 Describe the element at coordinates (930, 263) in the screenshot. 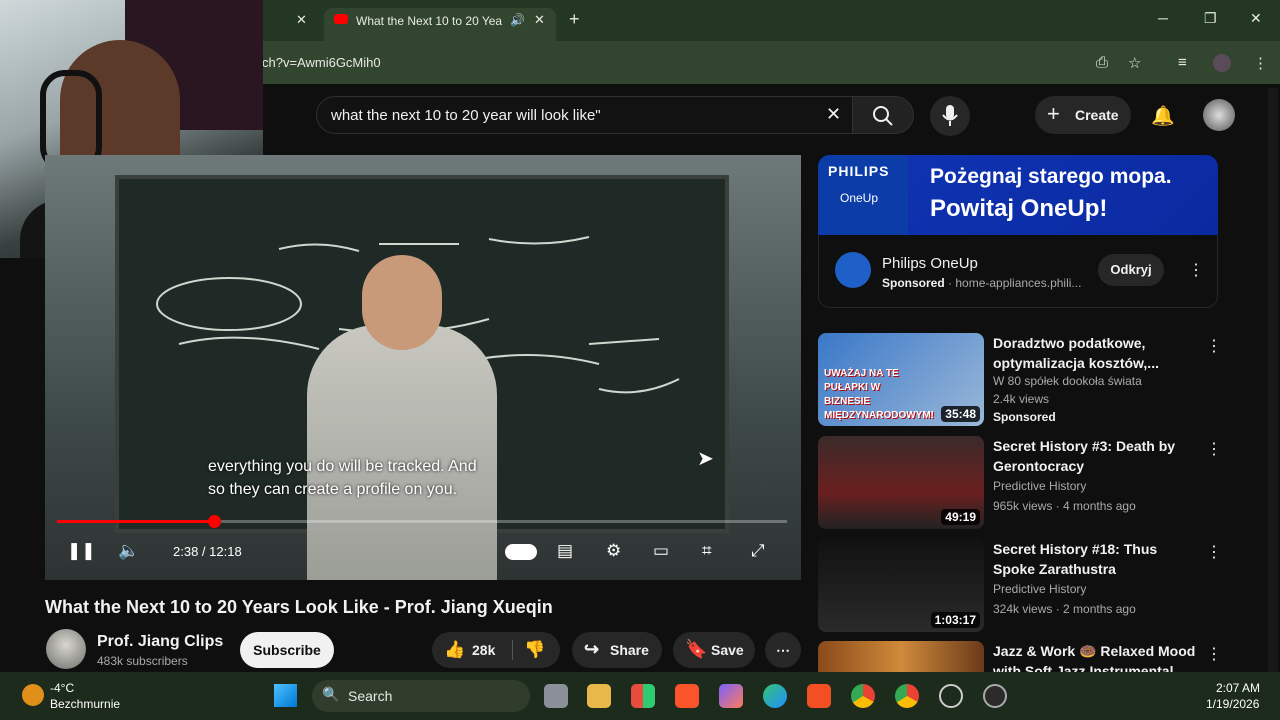

I see `ad-advertiser-name: Philips OneUp` at that location.